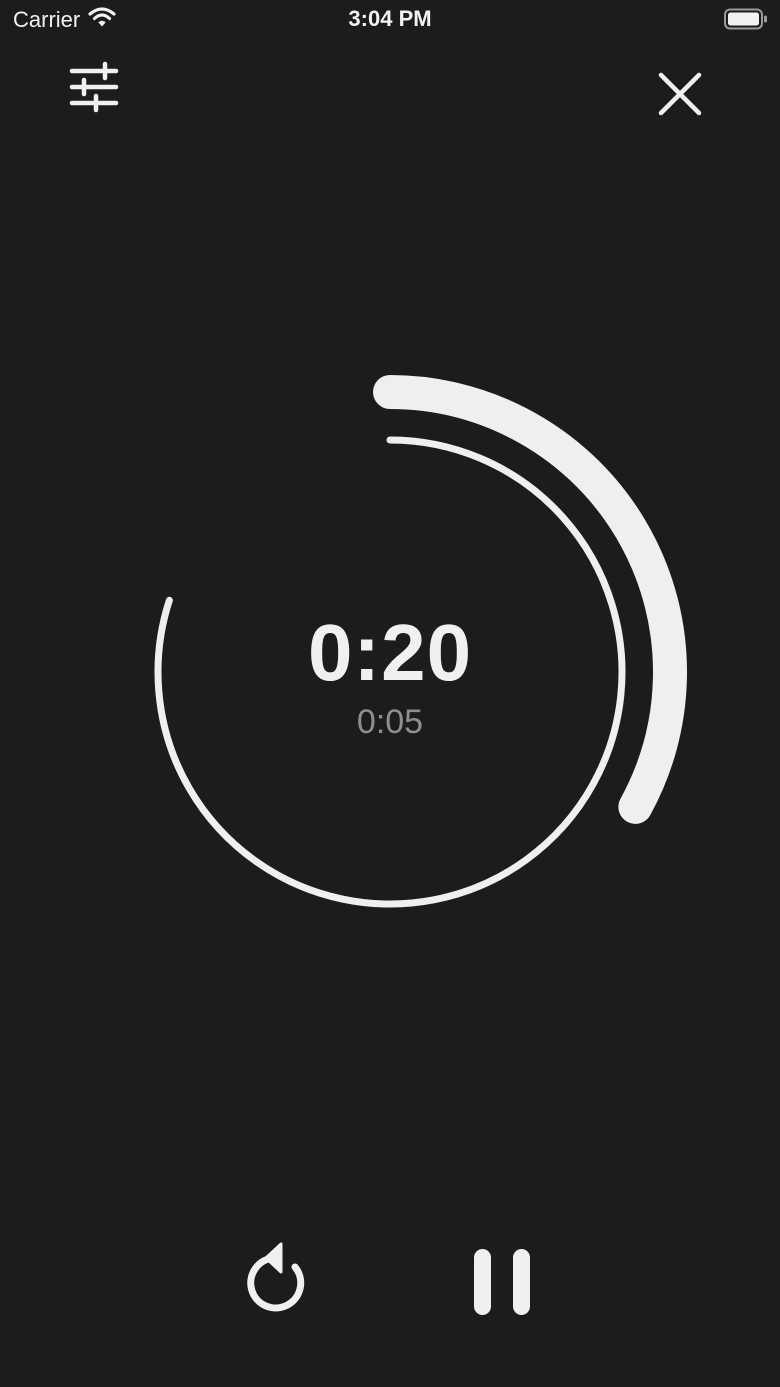 The image size is (780, 1387). I want to click on status-bar: Carrier 3:04 PM, so click(390, 20).